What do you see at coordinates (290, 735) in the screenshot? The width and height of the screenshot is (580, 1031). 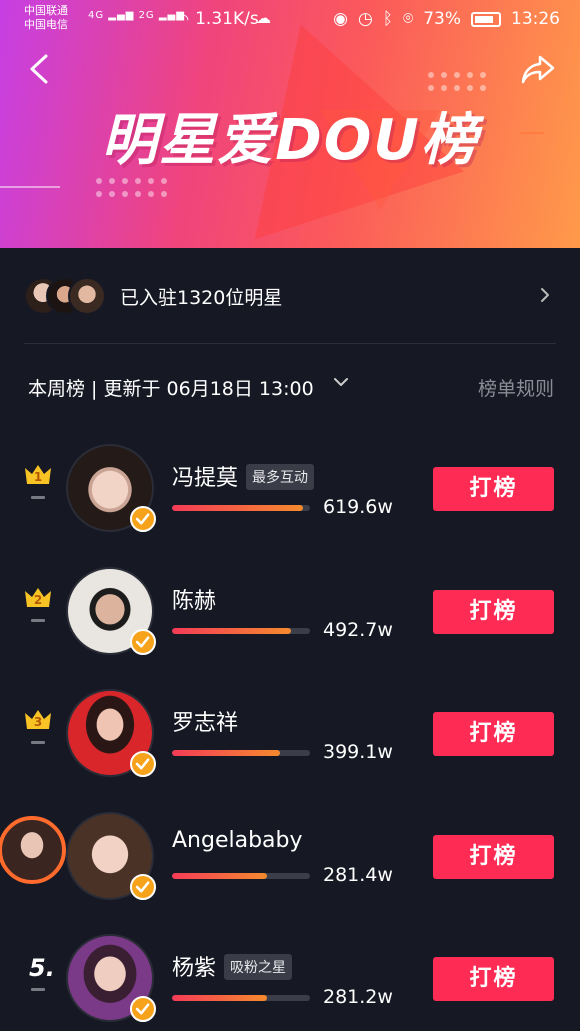 I see `ranking-row: 3 罗志祥 399.1w 打榜` at bounding box center [290, 735].